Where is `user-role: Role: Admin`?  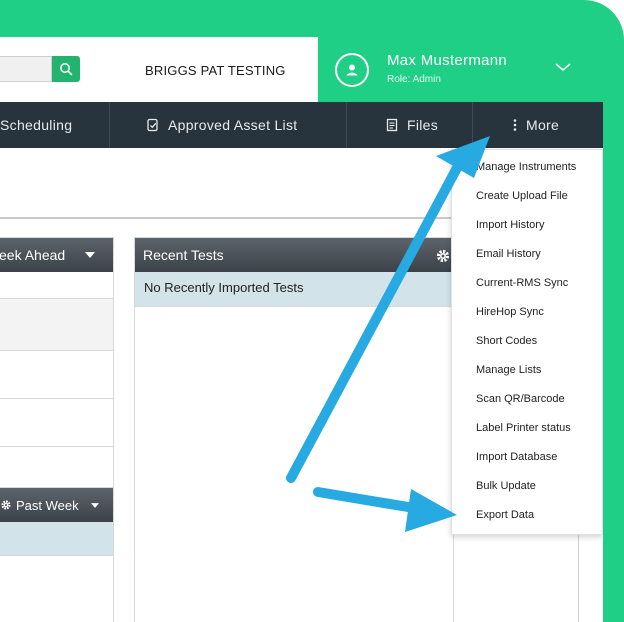
user-role: Role: Admin is located at coordinates (414, 79).